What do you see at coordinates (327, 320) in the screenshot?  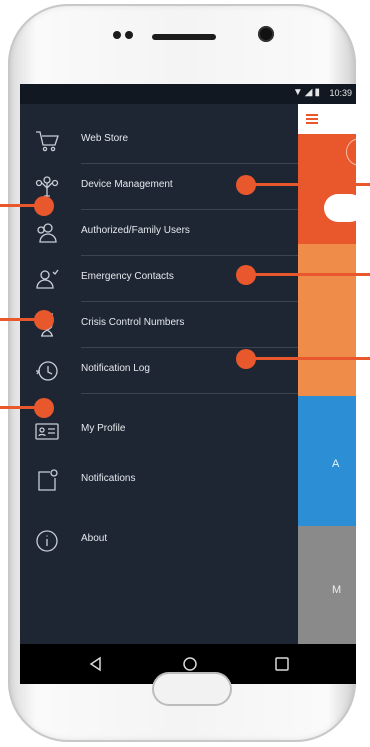 I see `app-light-orange-panel` at bounding box center [327, 320].